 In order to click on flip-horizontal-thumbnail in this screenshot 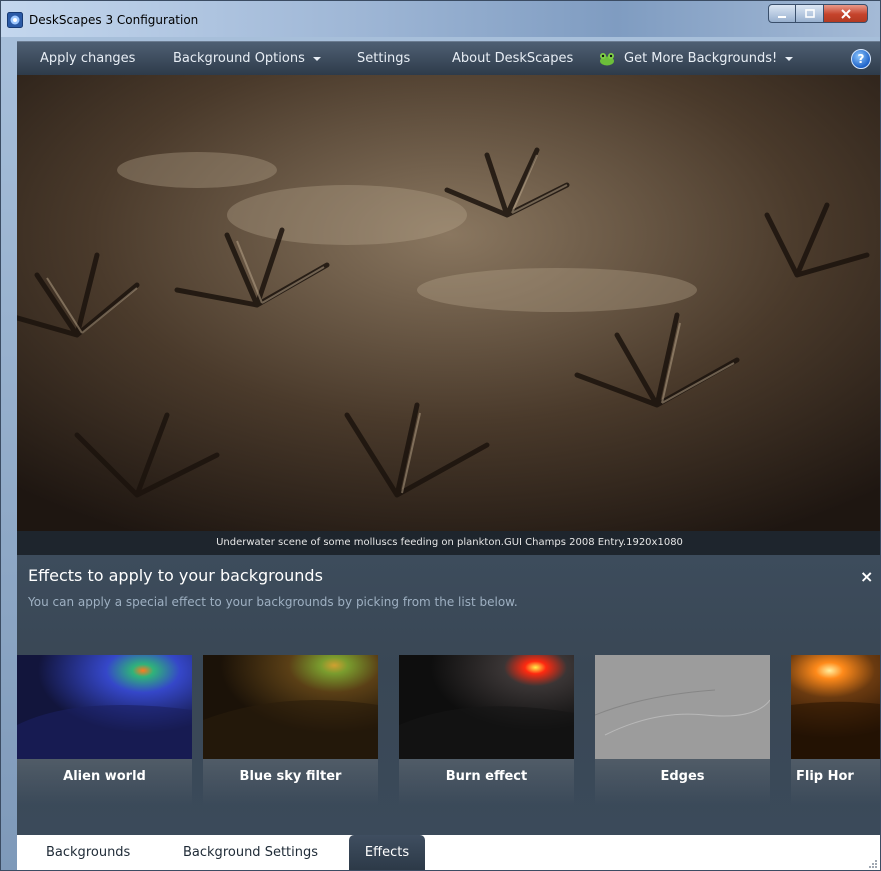, I will do `click(835, 707)`.